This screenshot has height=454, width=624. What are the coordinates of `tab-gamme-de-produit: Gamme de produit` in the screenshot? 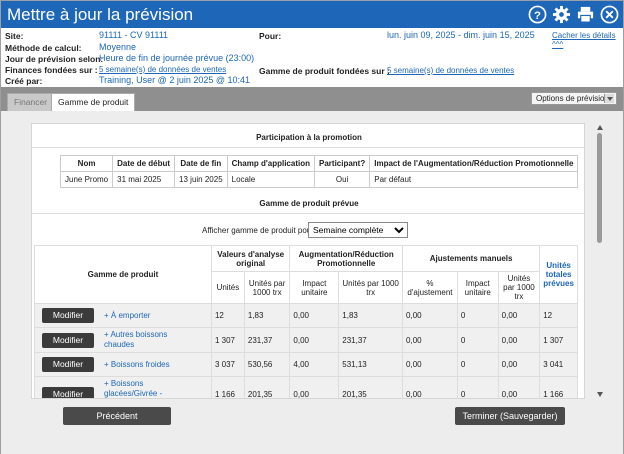 It's located at (93, 102).